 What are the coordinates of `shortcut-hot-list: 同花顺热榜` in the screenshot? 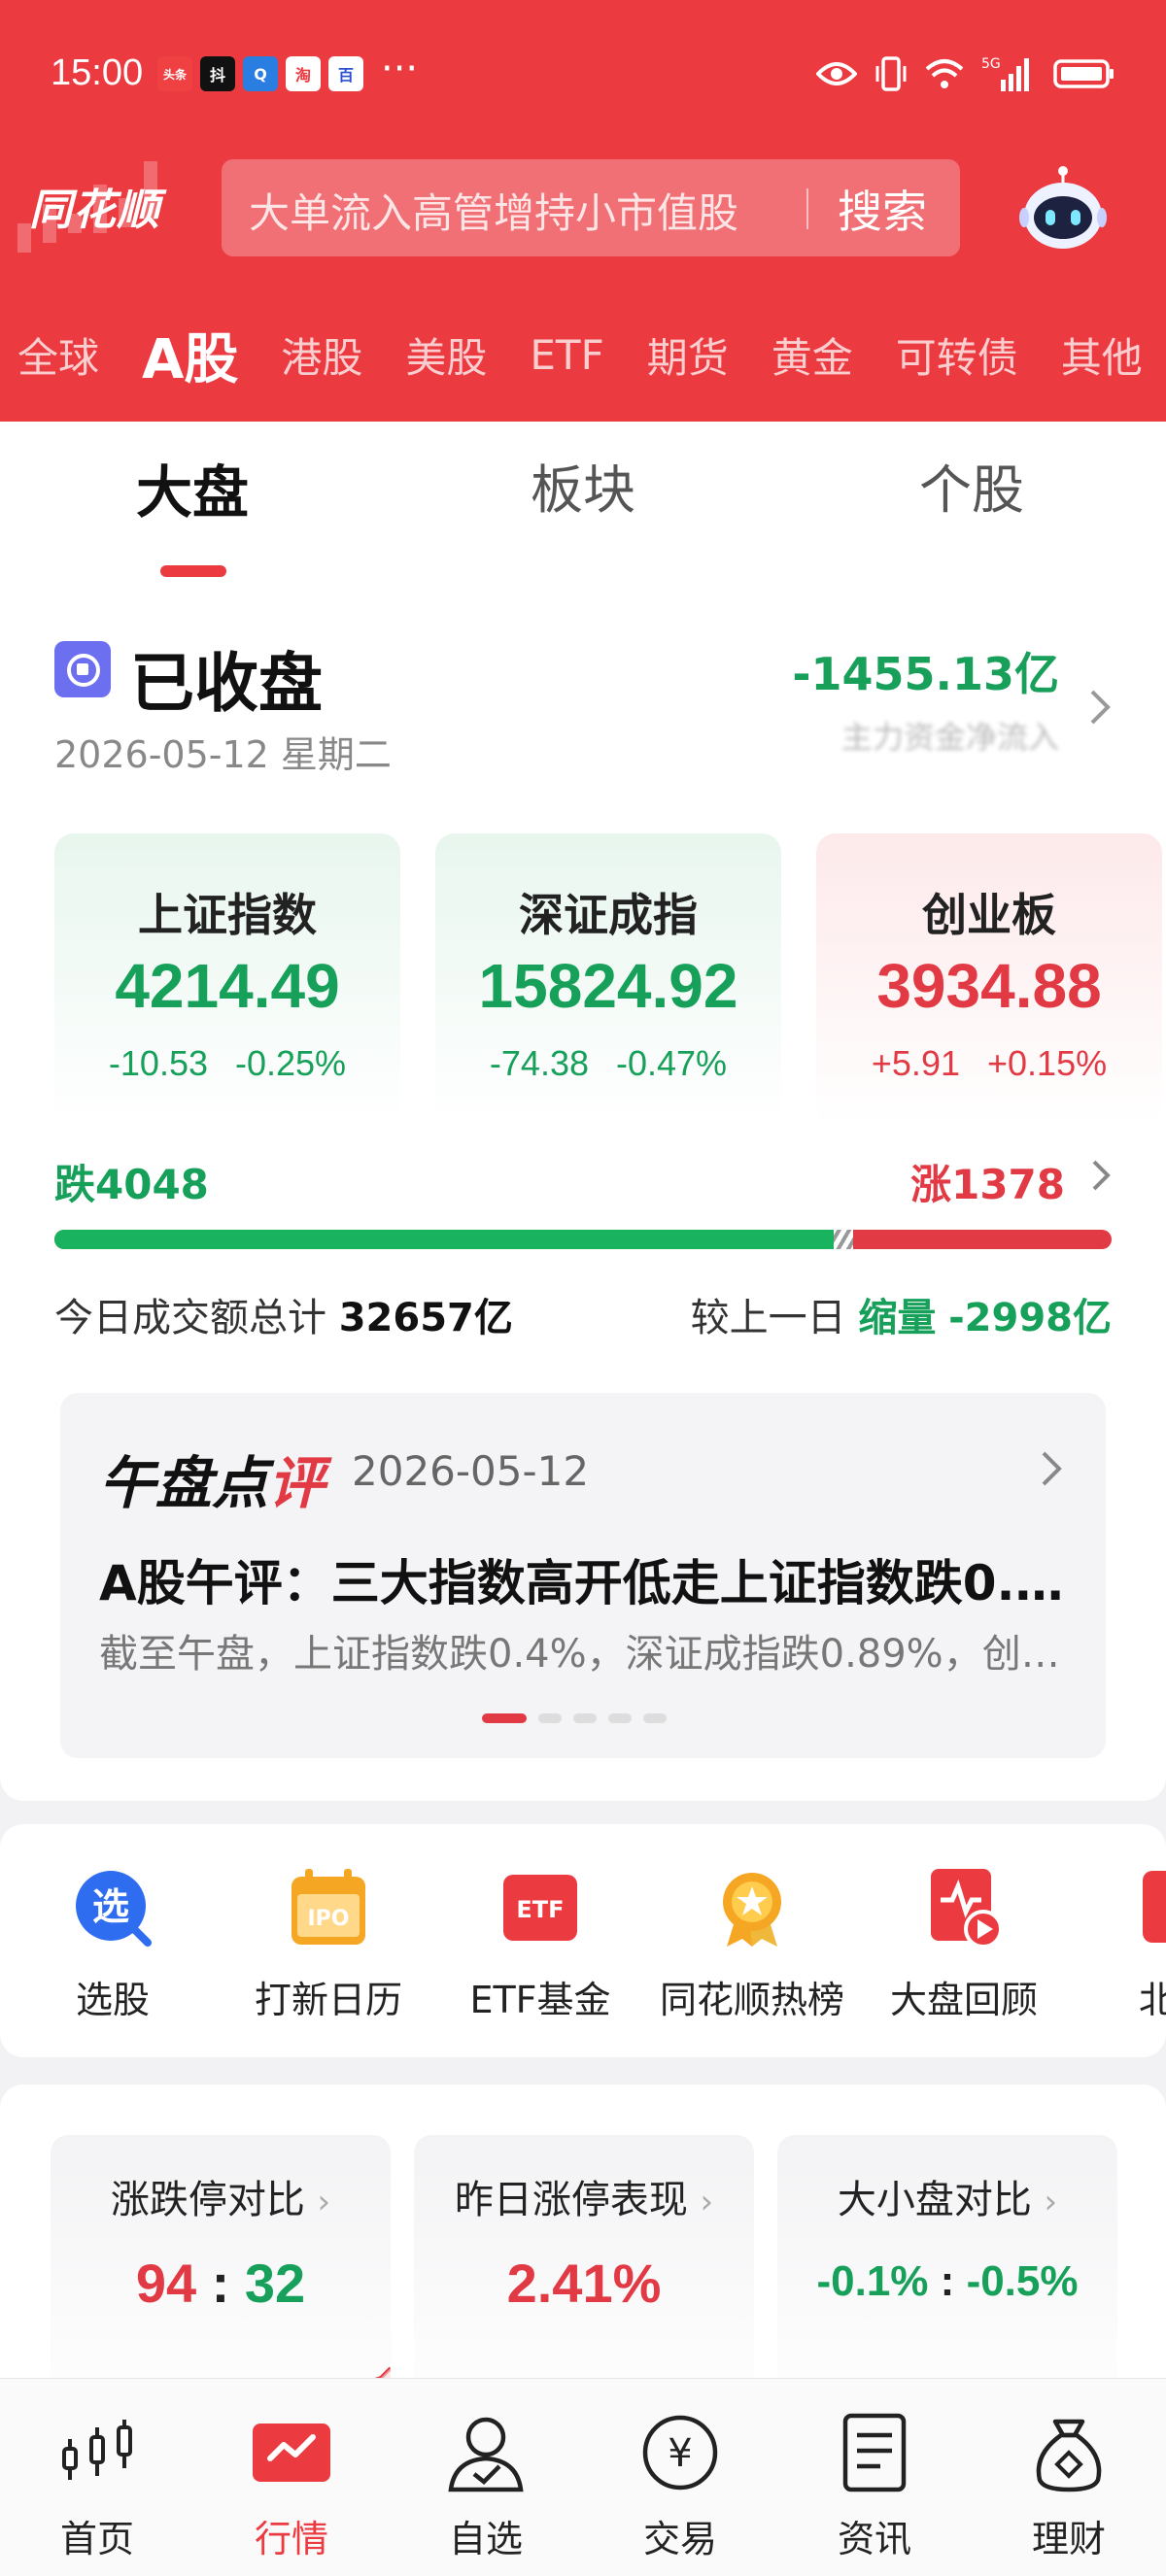 It's located at (752, 1945).